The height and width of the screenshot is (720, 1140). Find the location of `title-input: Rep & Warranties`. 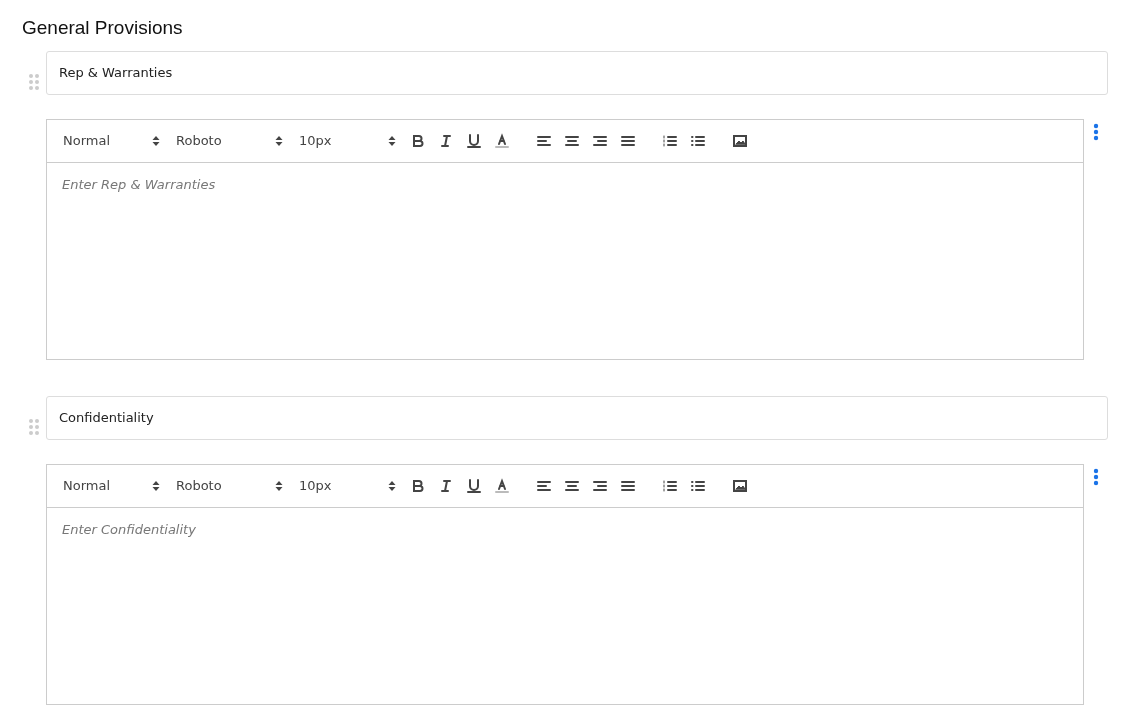

title-input: Rep & Warranties is located at coordinates (577, 72).